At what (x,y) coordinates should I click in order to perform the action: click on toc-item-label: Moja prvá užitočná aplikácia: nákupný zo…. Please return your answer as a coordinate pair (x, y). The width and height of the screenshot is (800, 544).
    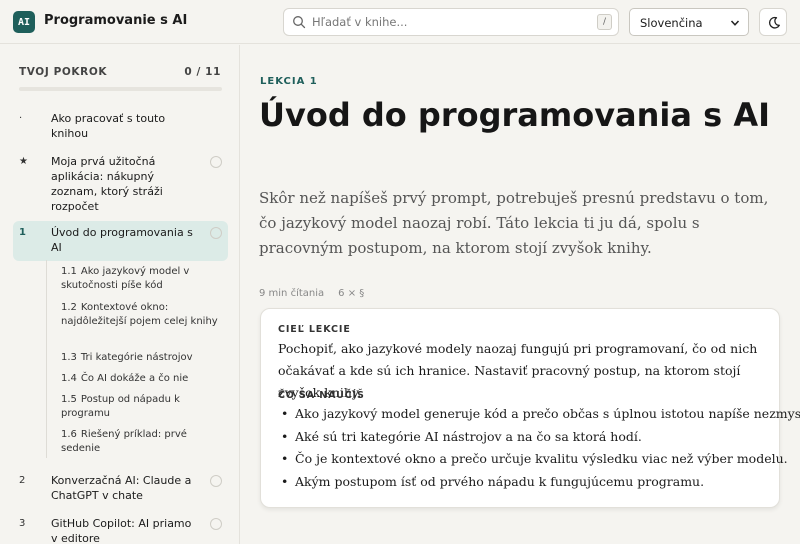
    Looking at the image, I should click on (107, 184).